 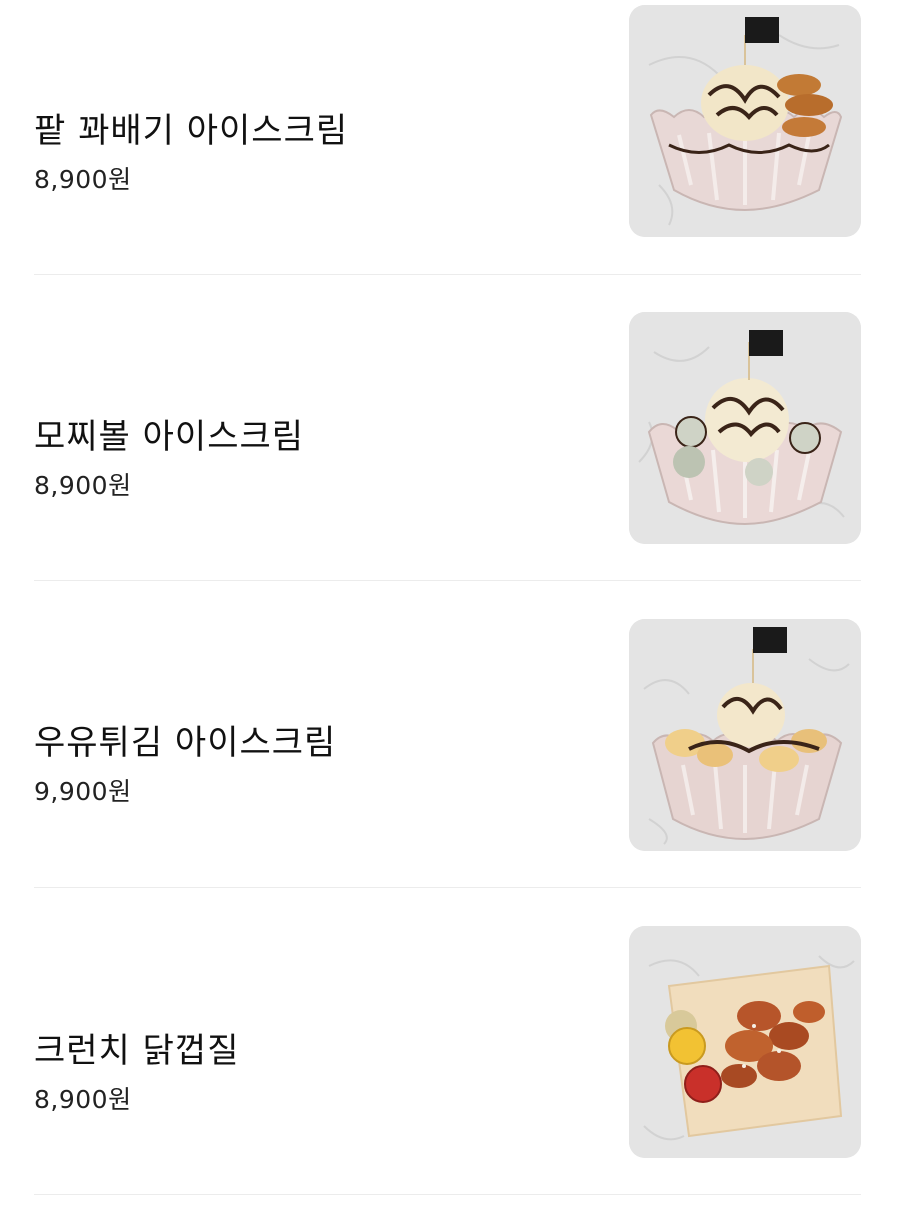 I want to click on mochi-ball-ice-cream-photo, so click(x=745, y=428).